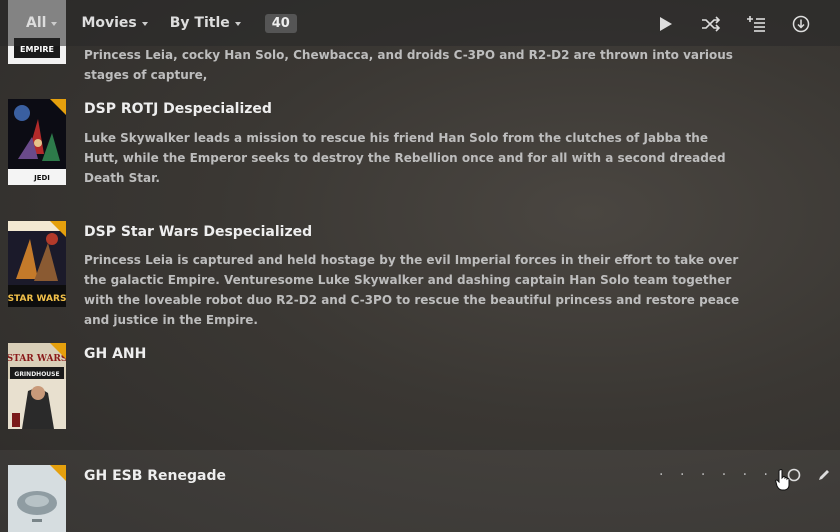  Describe the element at coordinates (37, 498) in the screenshot. I see `poster-thumbnail` at that location.